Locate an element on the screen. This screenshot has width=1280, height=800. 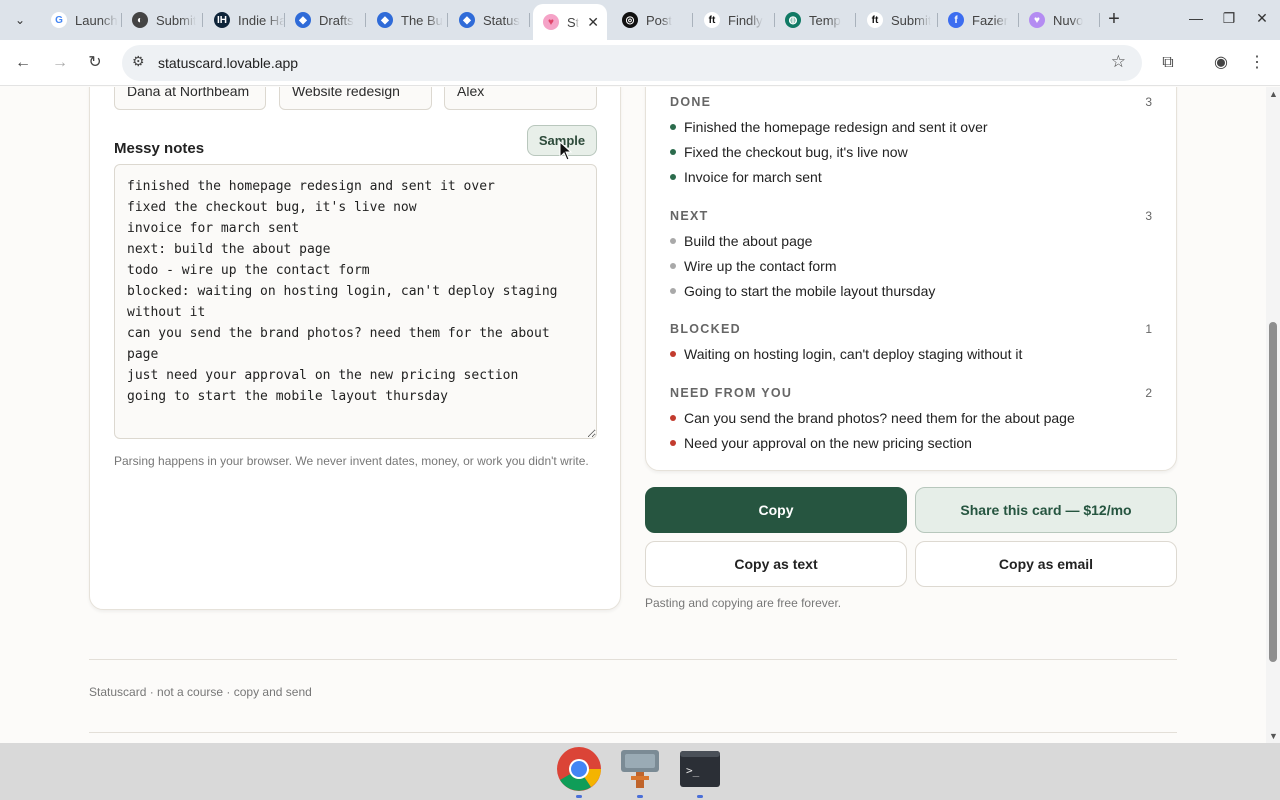
status-item-text: Wire up the contact form is located at coordinates (760, 266).